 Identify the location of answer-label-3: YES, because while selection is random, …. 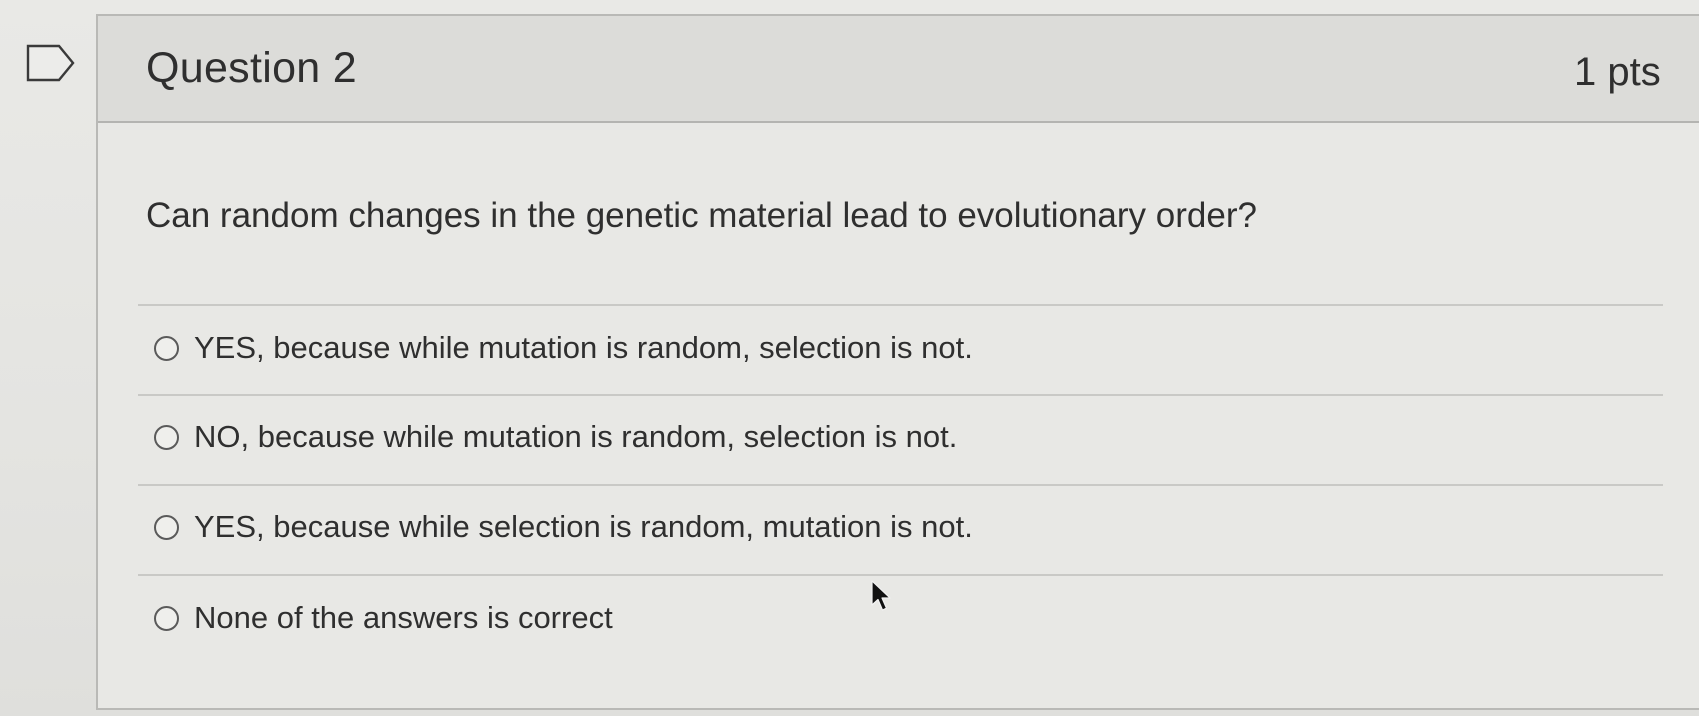
(583, 526).